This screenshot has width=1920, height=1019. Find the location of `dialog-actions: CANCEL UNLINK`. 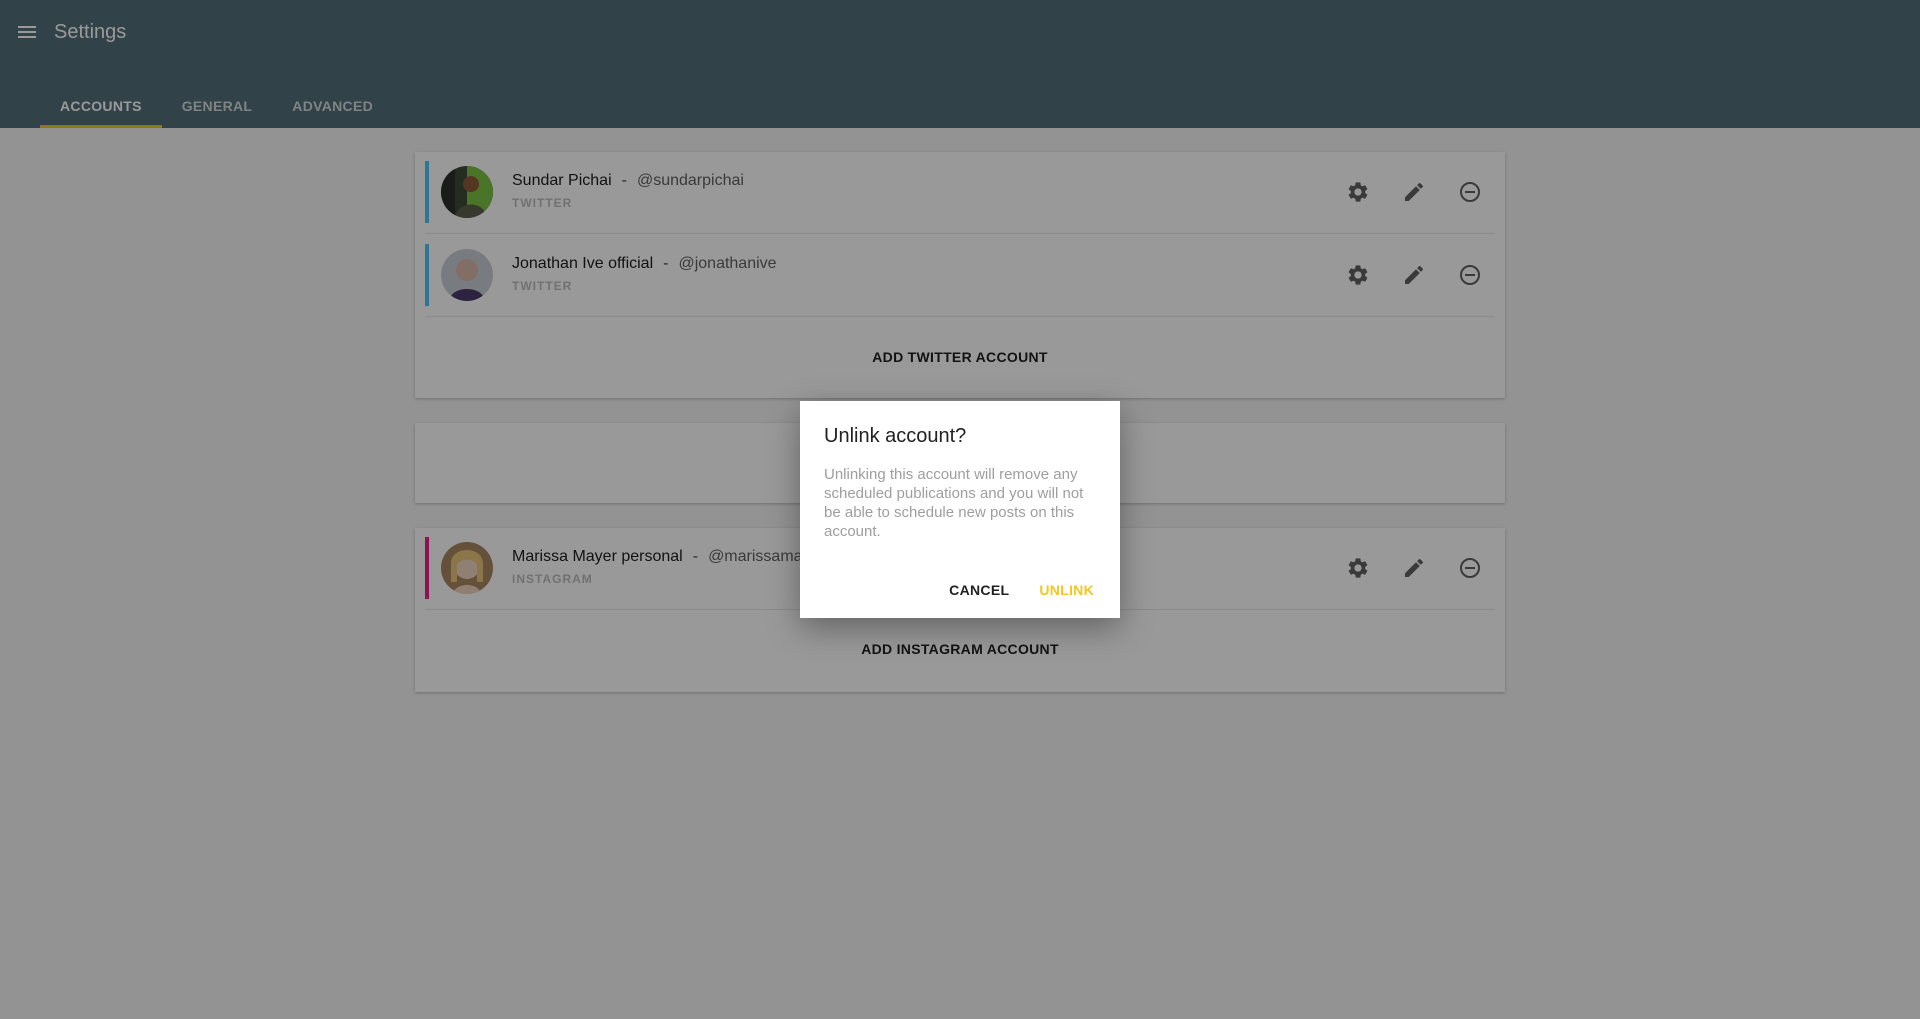

dialog-actions: CANCEL UNLINK is located at coordinates (1021, 590).